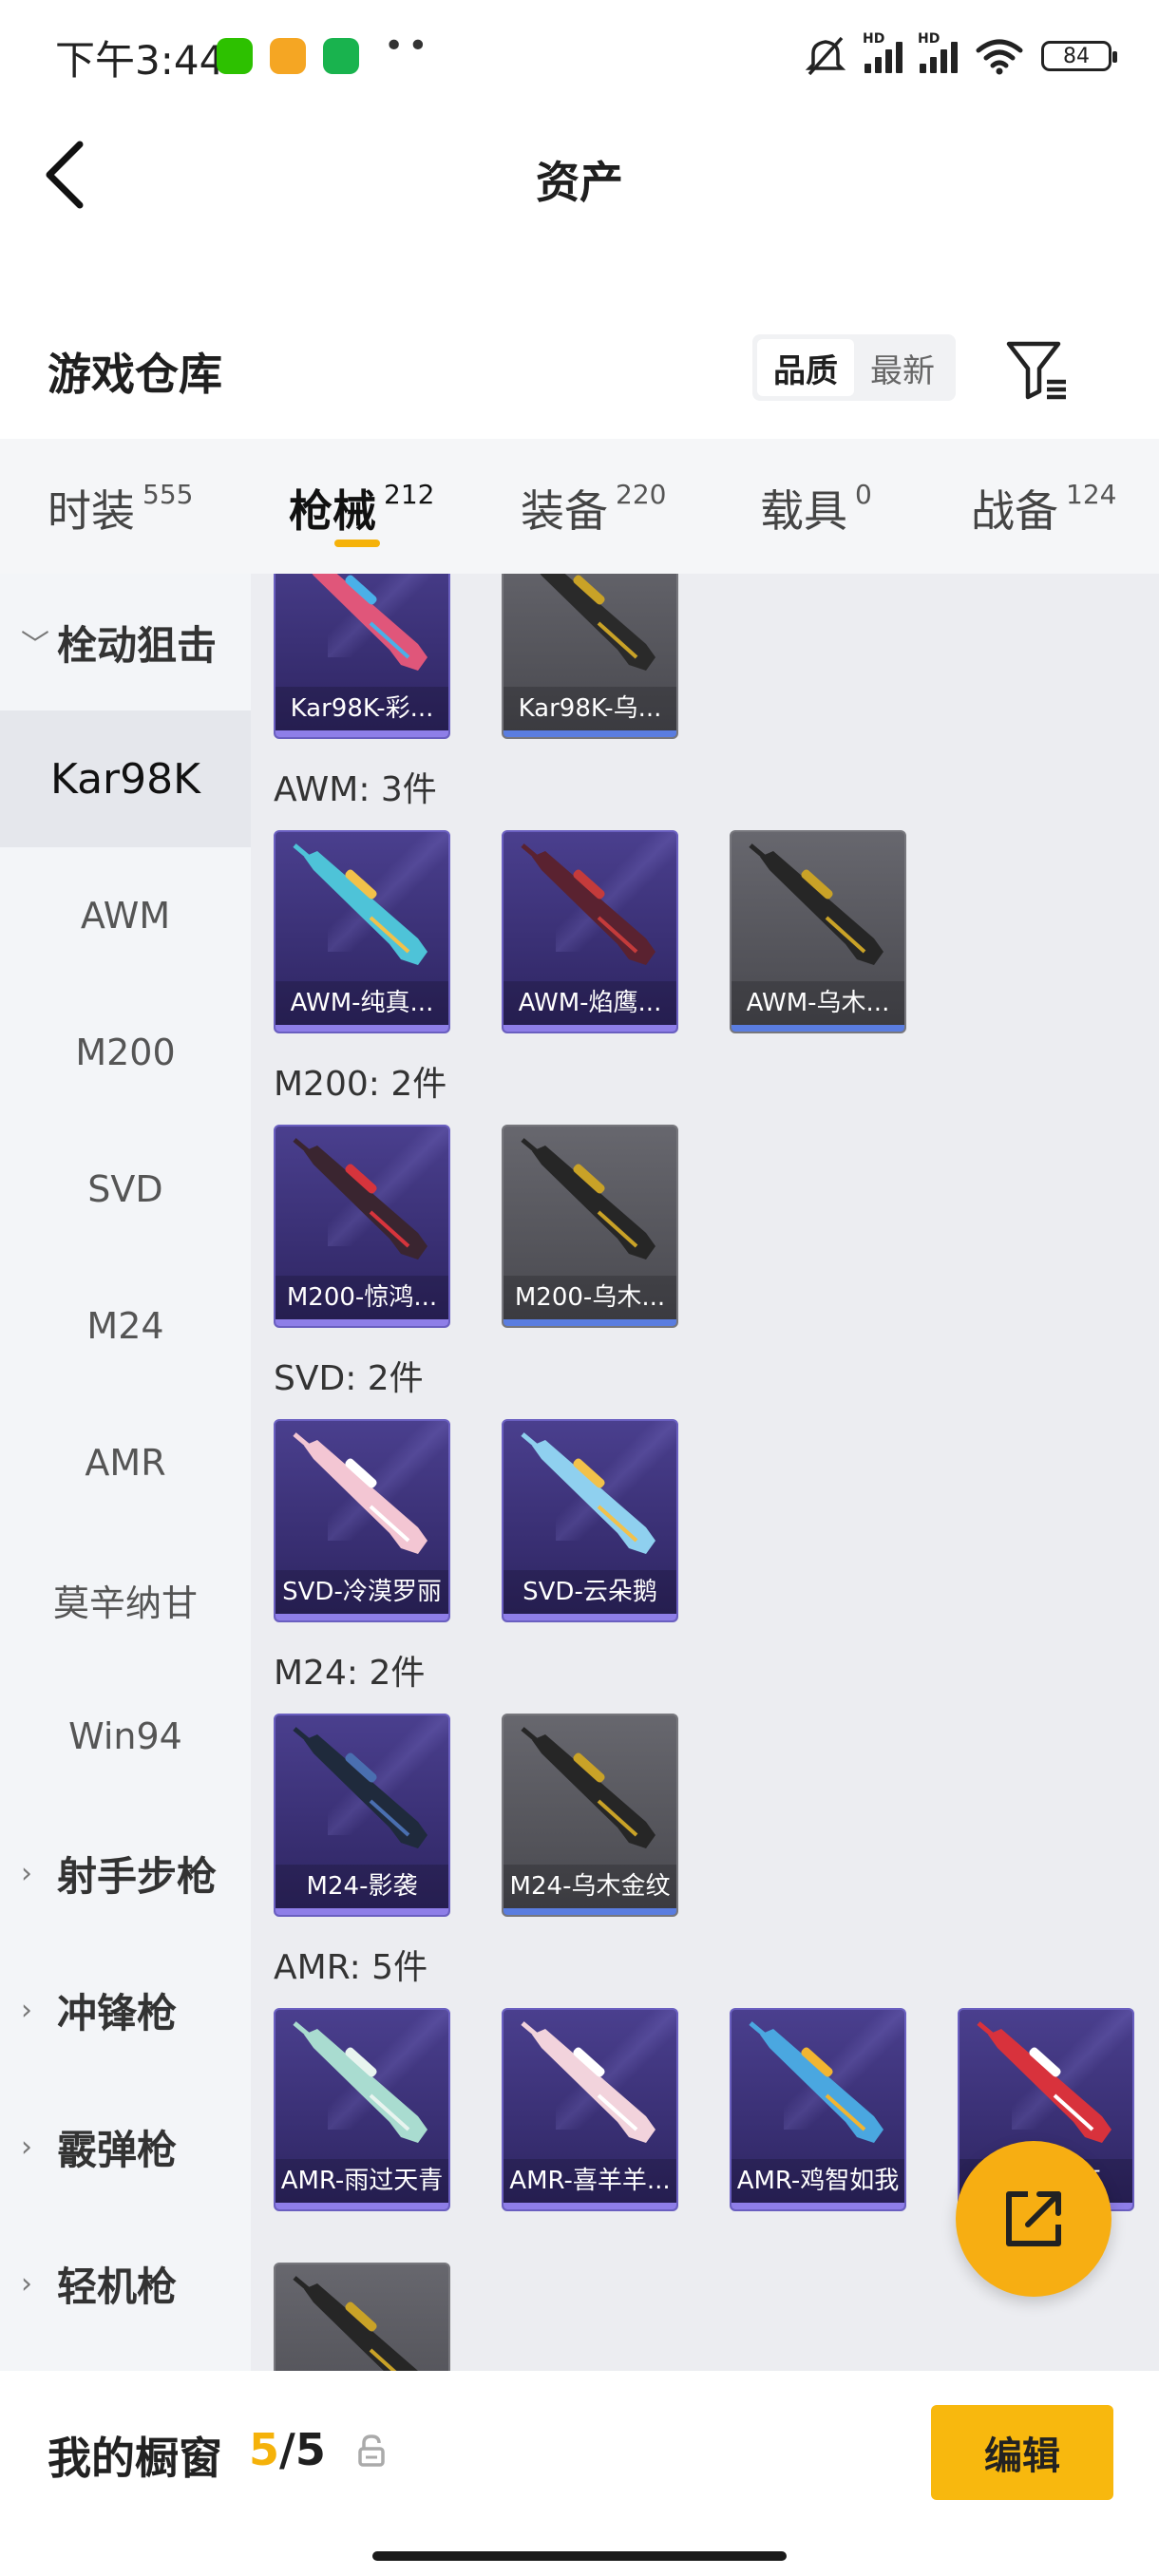 The image size is (1159, 2576). I want to click on weapon-skin-card: M24-乌木金纹, so click(590, 1815).